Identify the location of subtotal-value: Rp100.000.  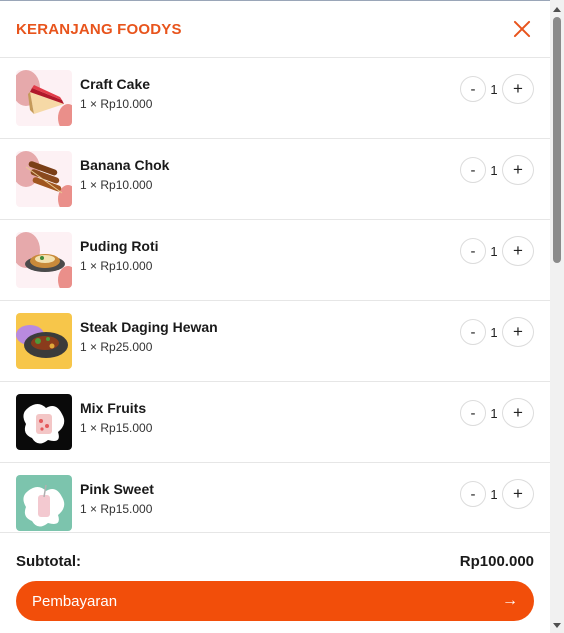
(496, 561).